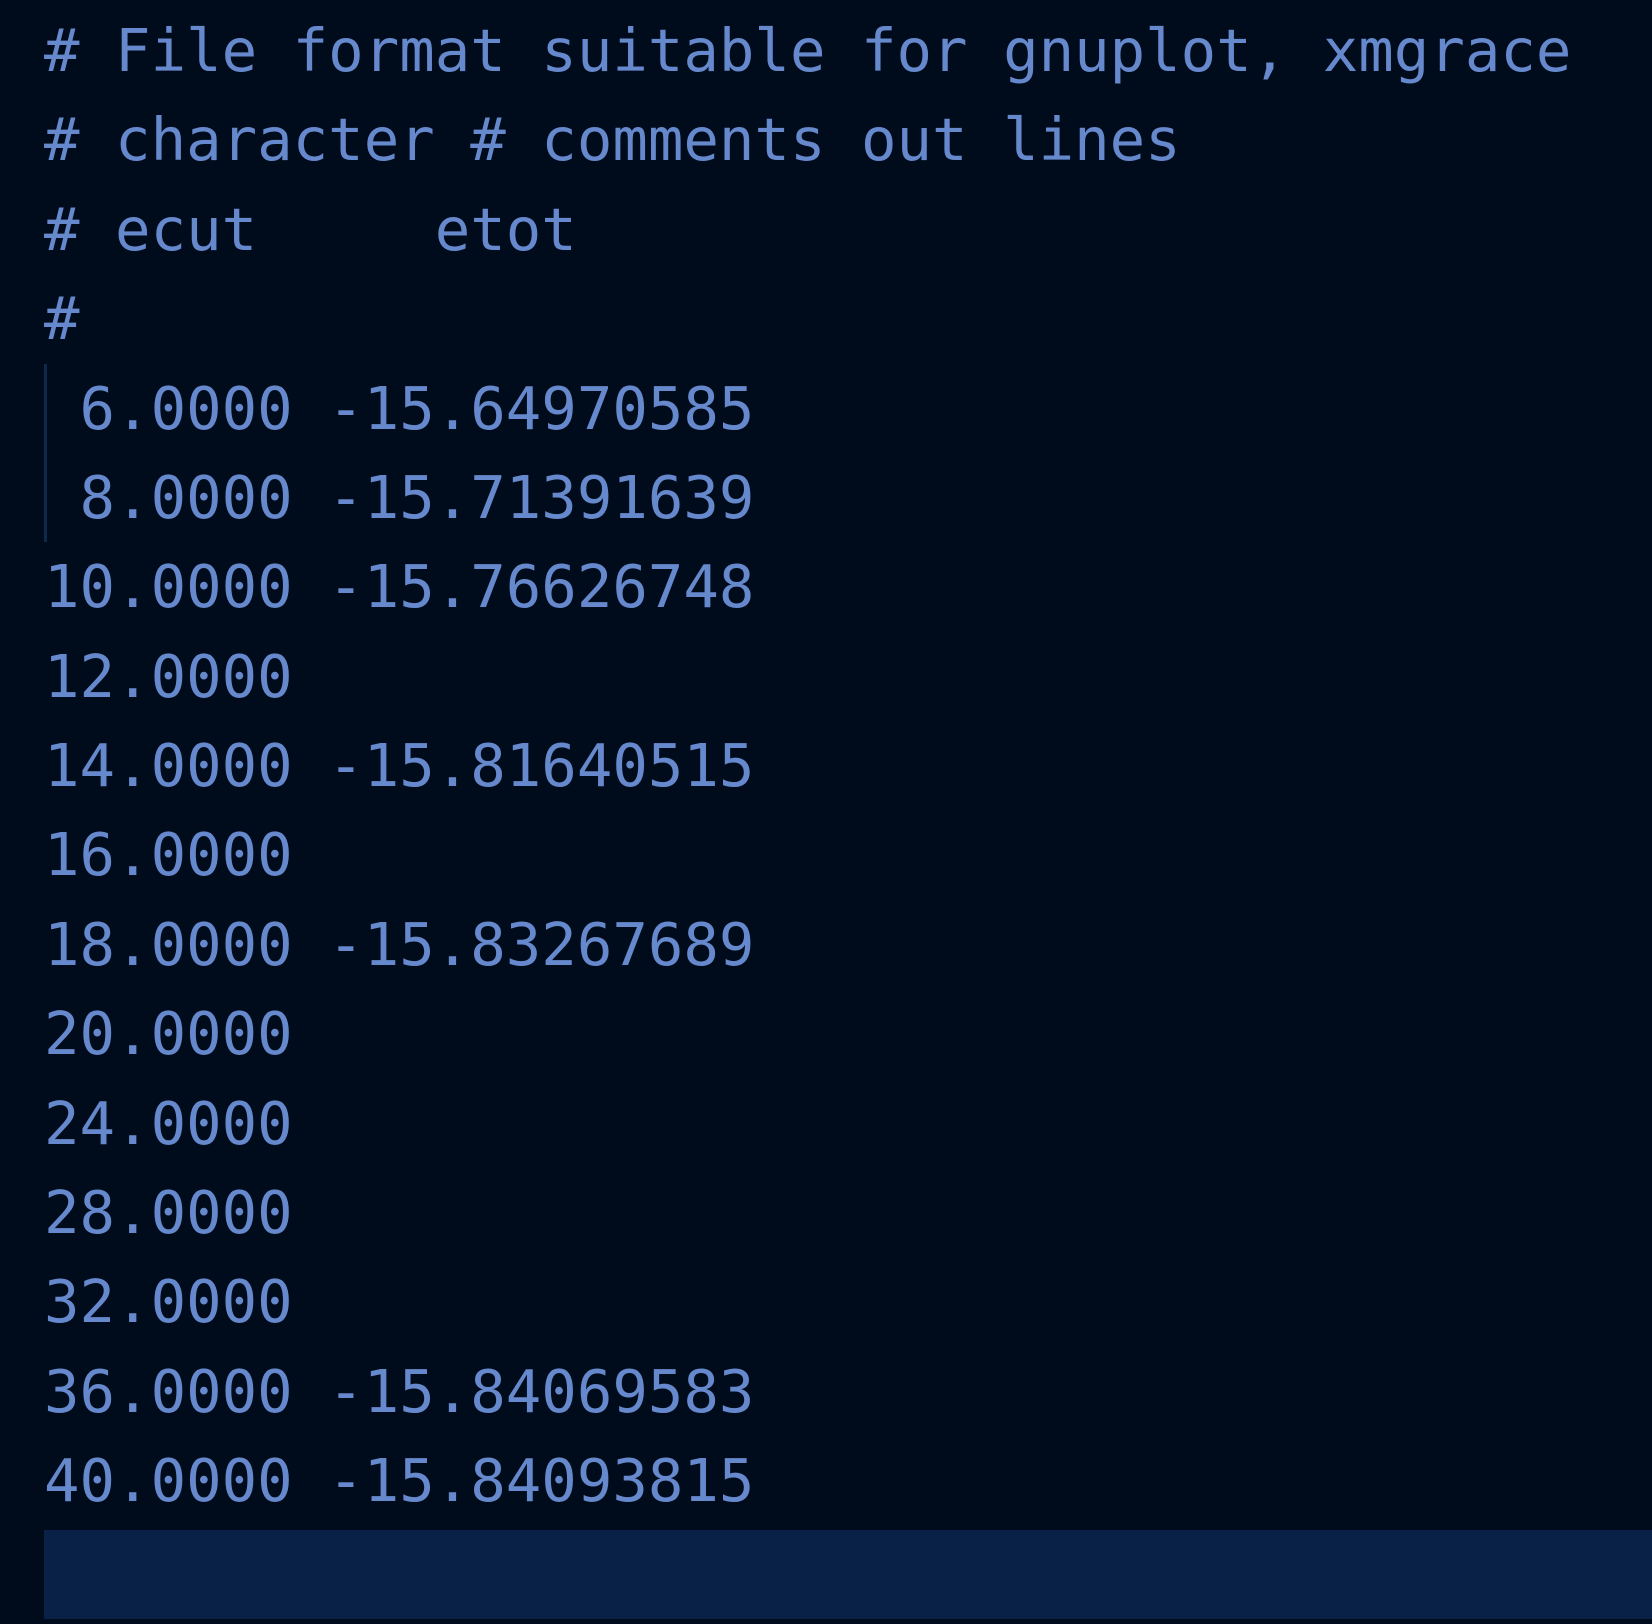 This screenshot has height=1624, width=1652. I want to click on code-line-11: 18.0000 -15.83267689, so click(399, 944).